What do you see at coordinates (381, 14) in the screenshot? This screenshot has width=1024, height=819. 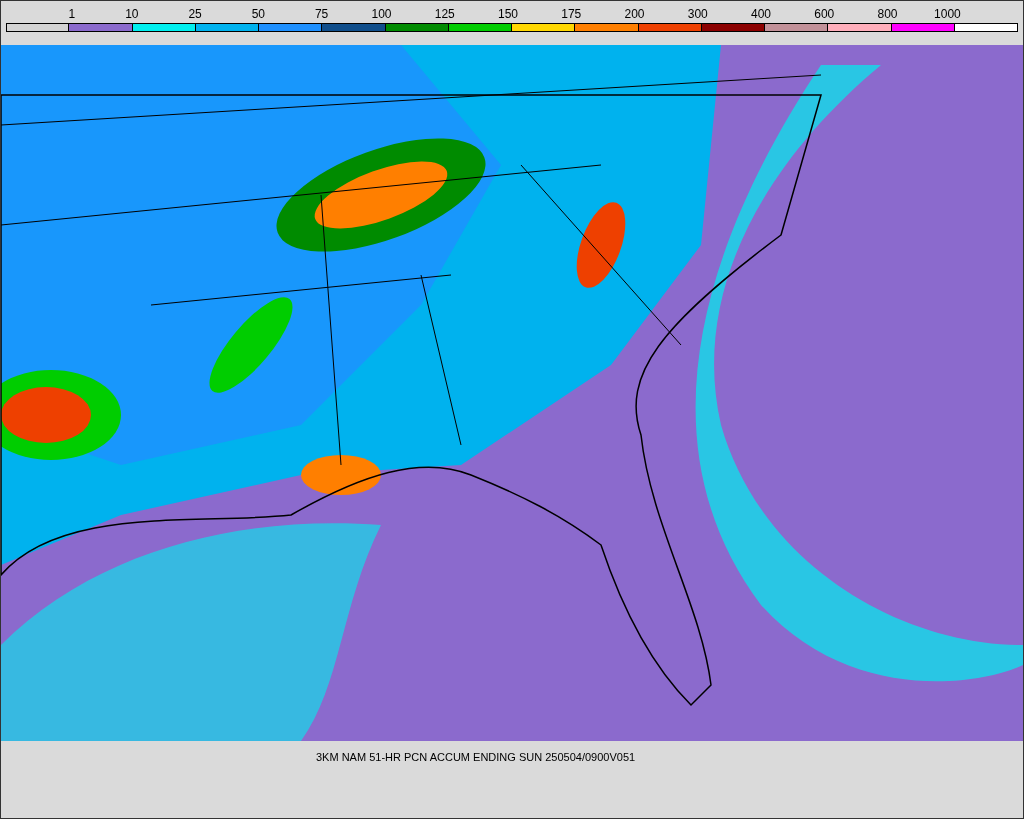 I see `legend-label: 100` at bounding box center [381, 14].